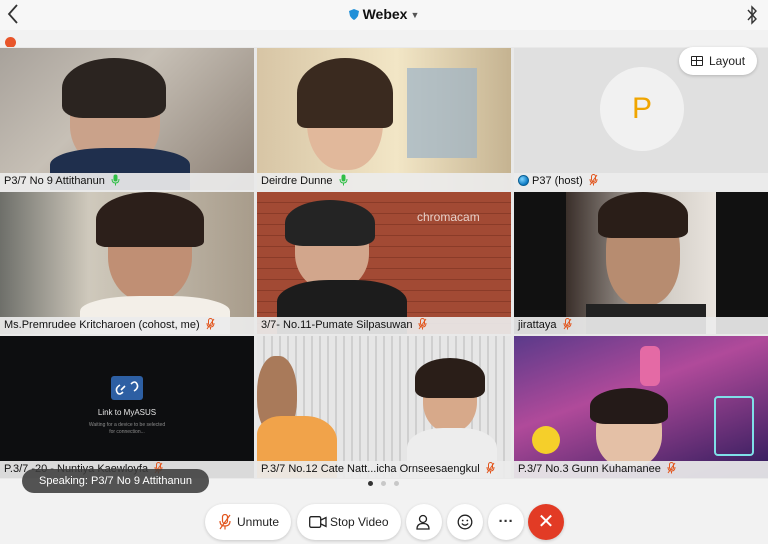  I want to click on end-call-button: ✕, so click(546, 522).